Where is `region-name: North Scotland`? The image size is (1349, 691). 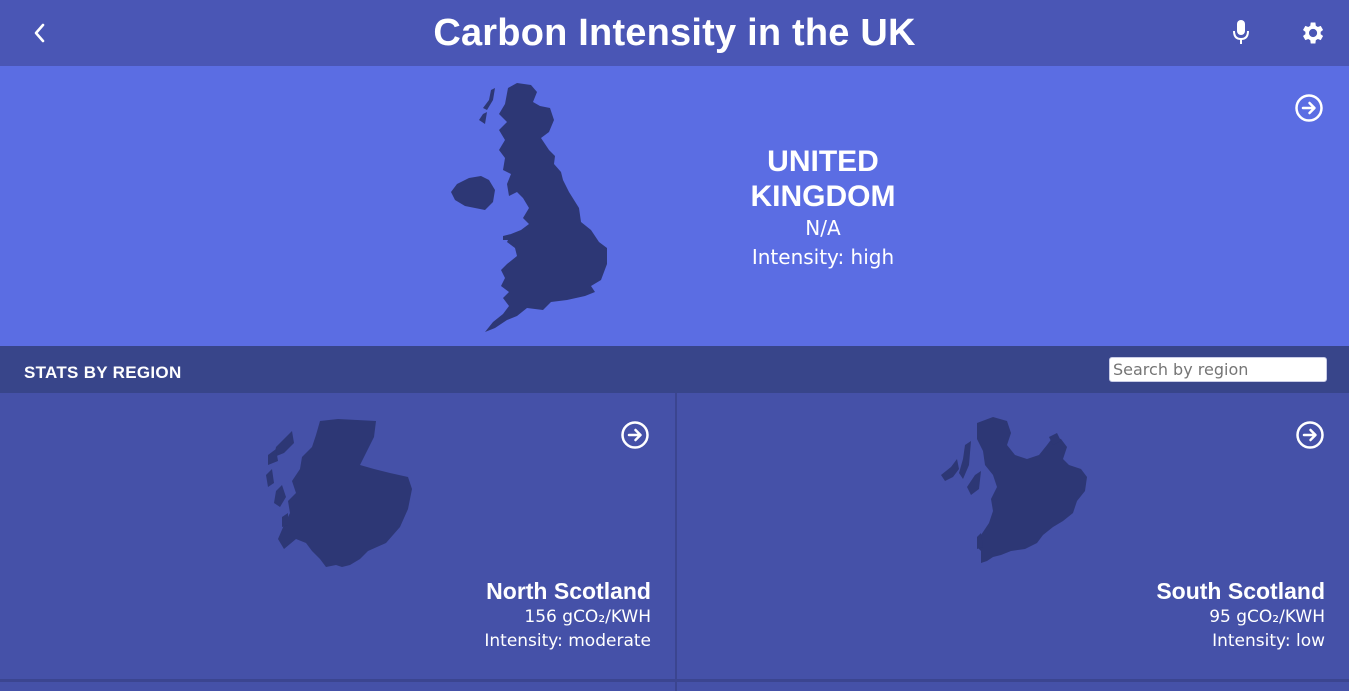 region-name: North Scotland is located at coordinates (568, 591).